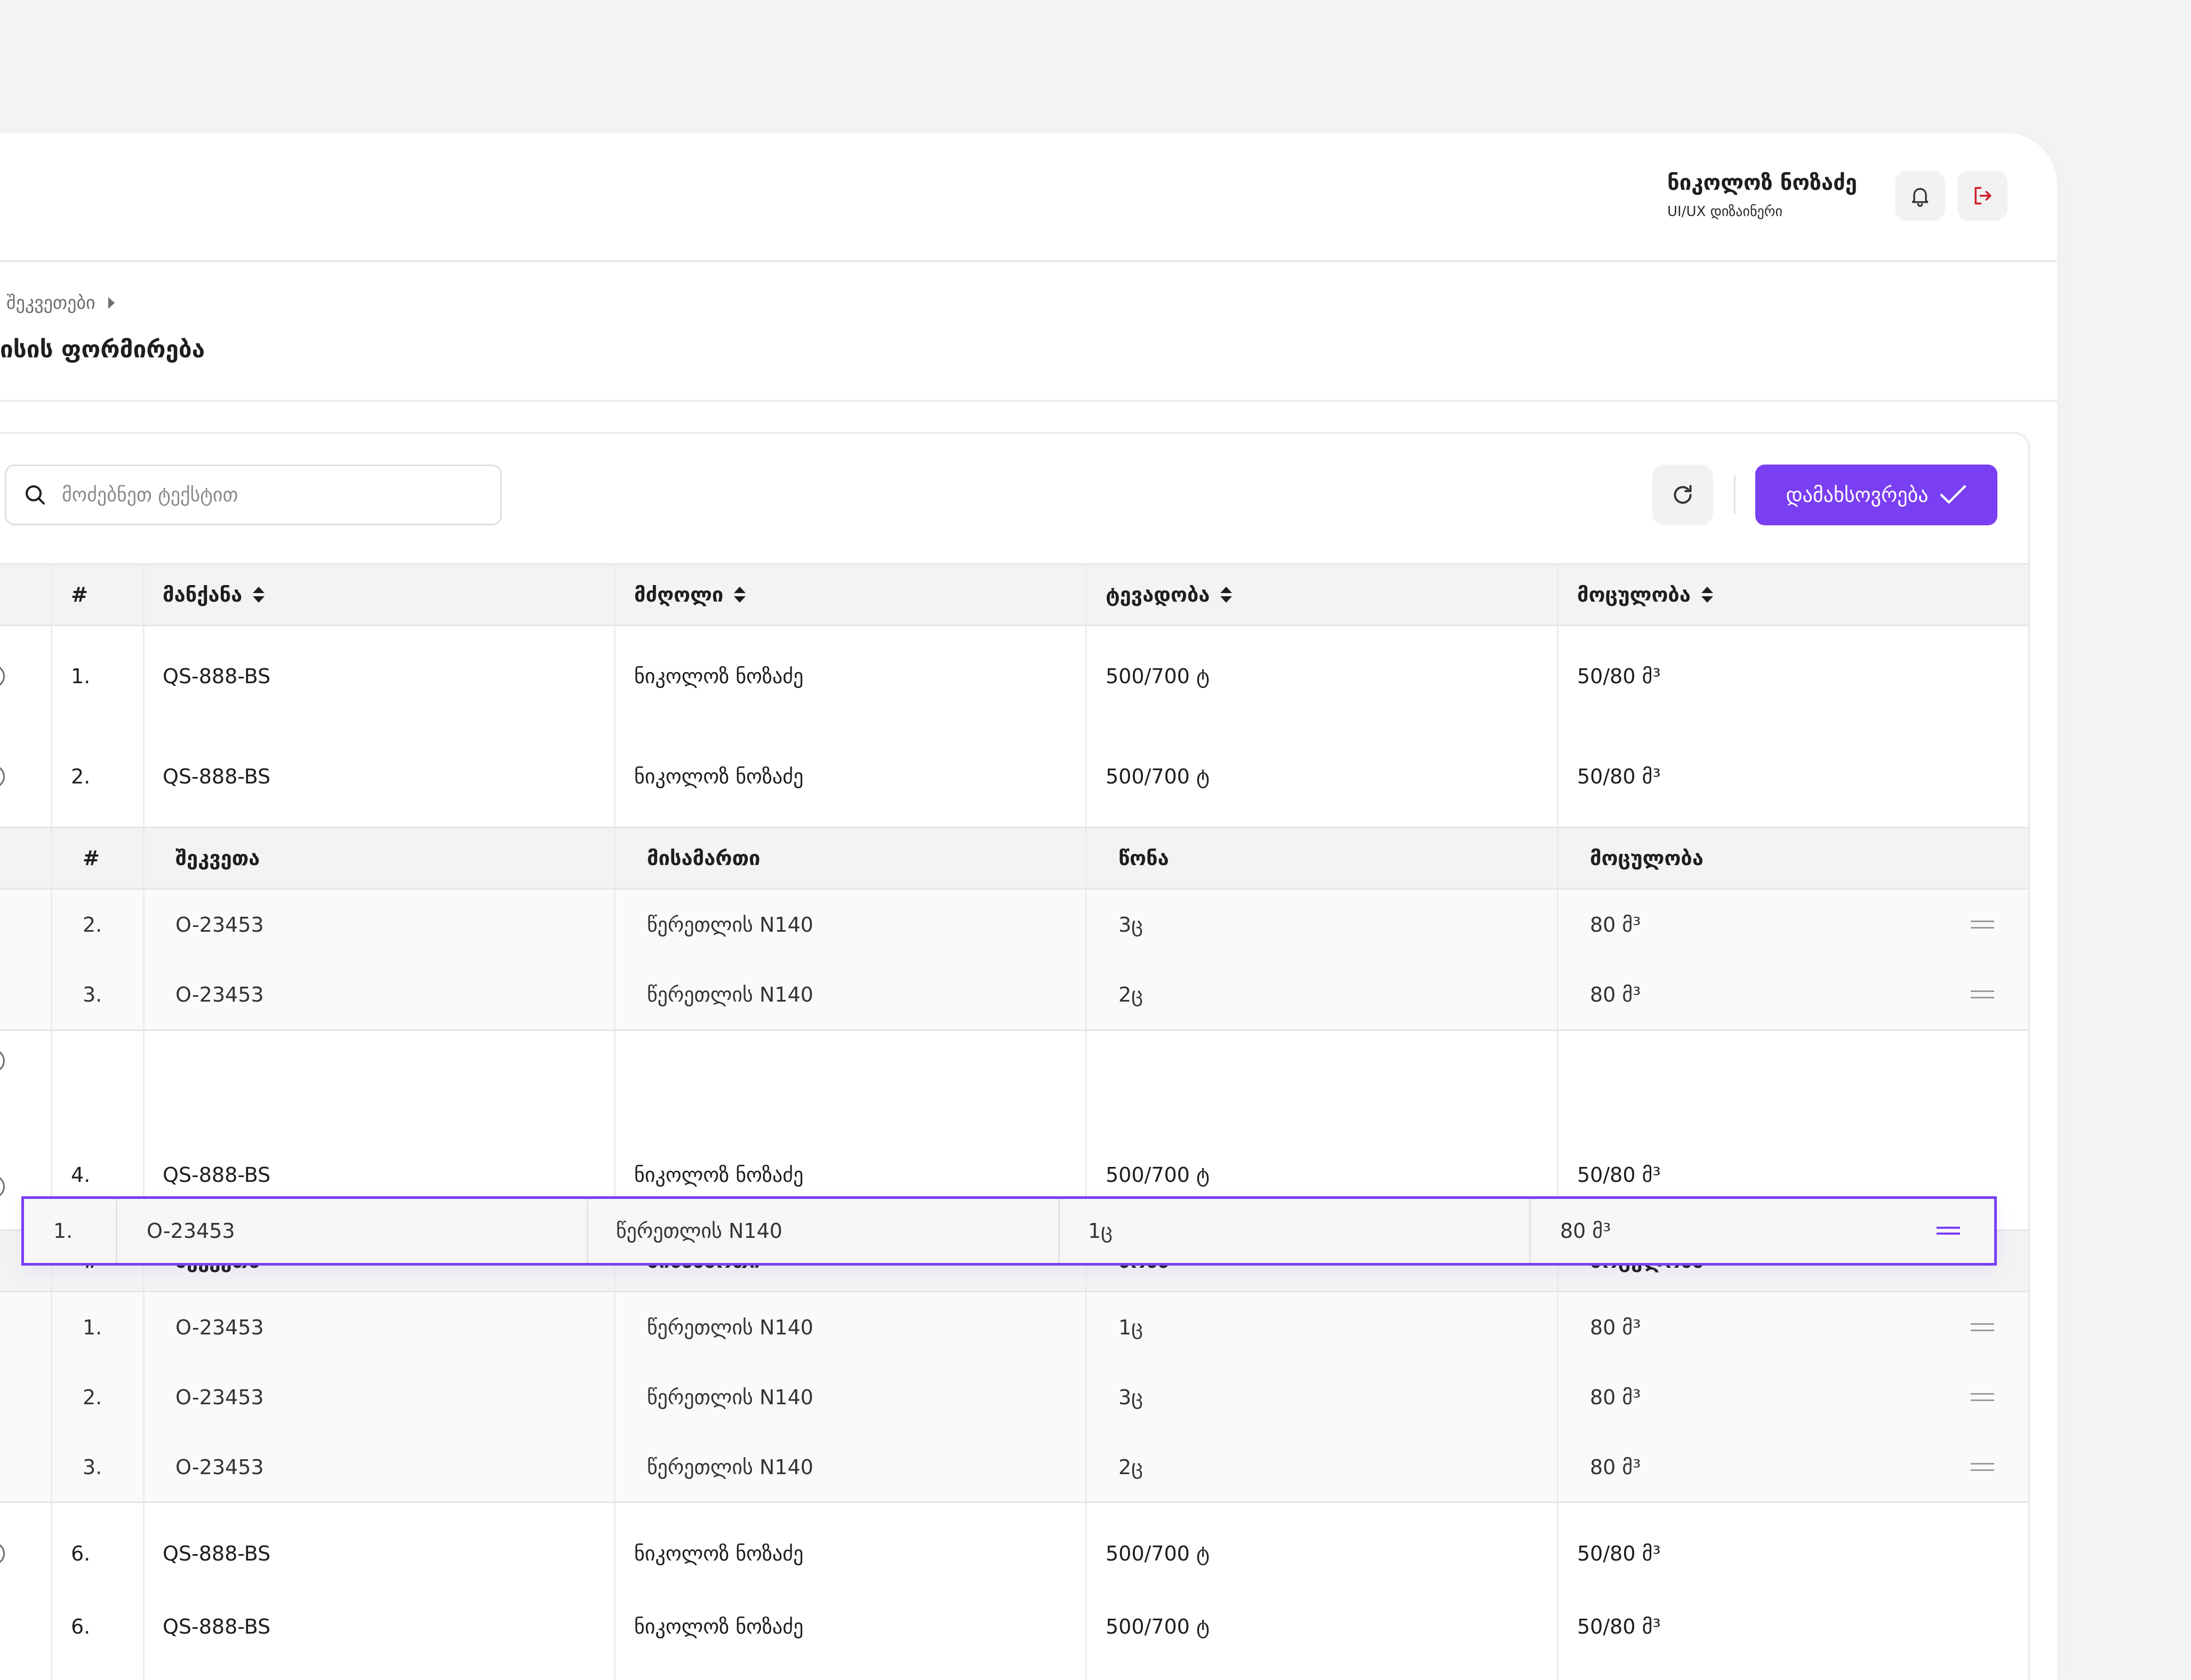  Describe the element at coordinates (1953, 494) in the screenshot. I see `check-icon` at that location.